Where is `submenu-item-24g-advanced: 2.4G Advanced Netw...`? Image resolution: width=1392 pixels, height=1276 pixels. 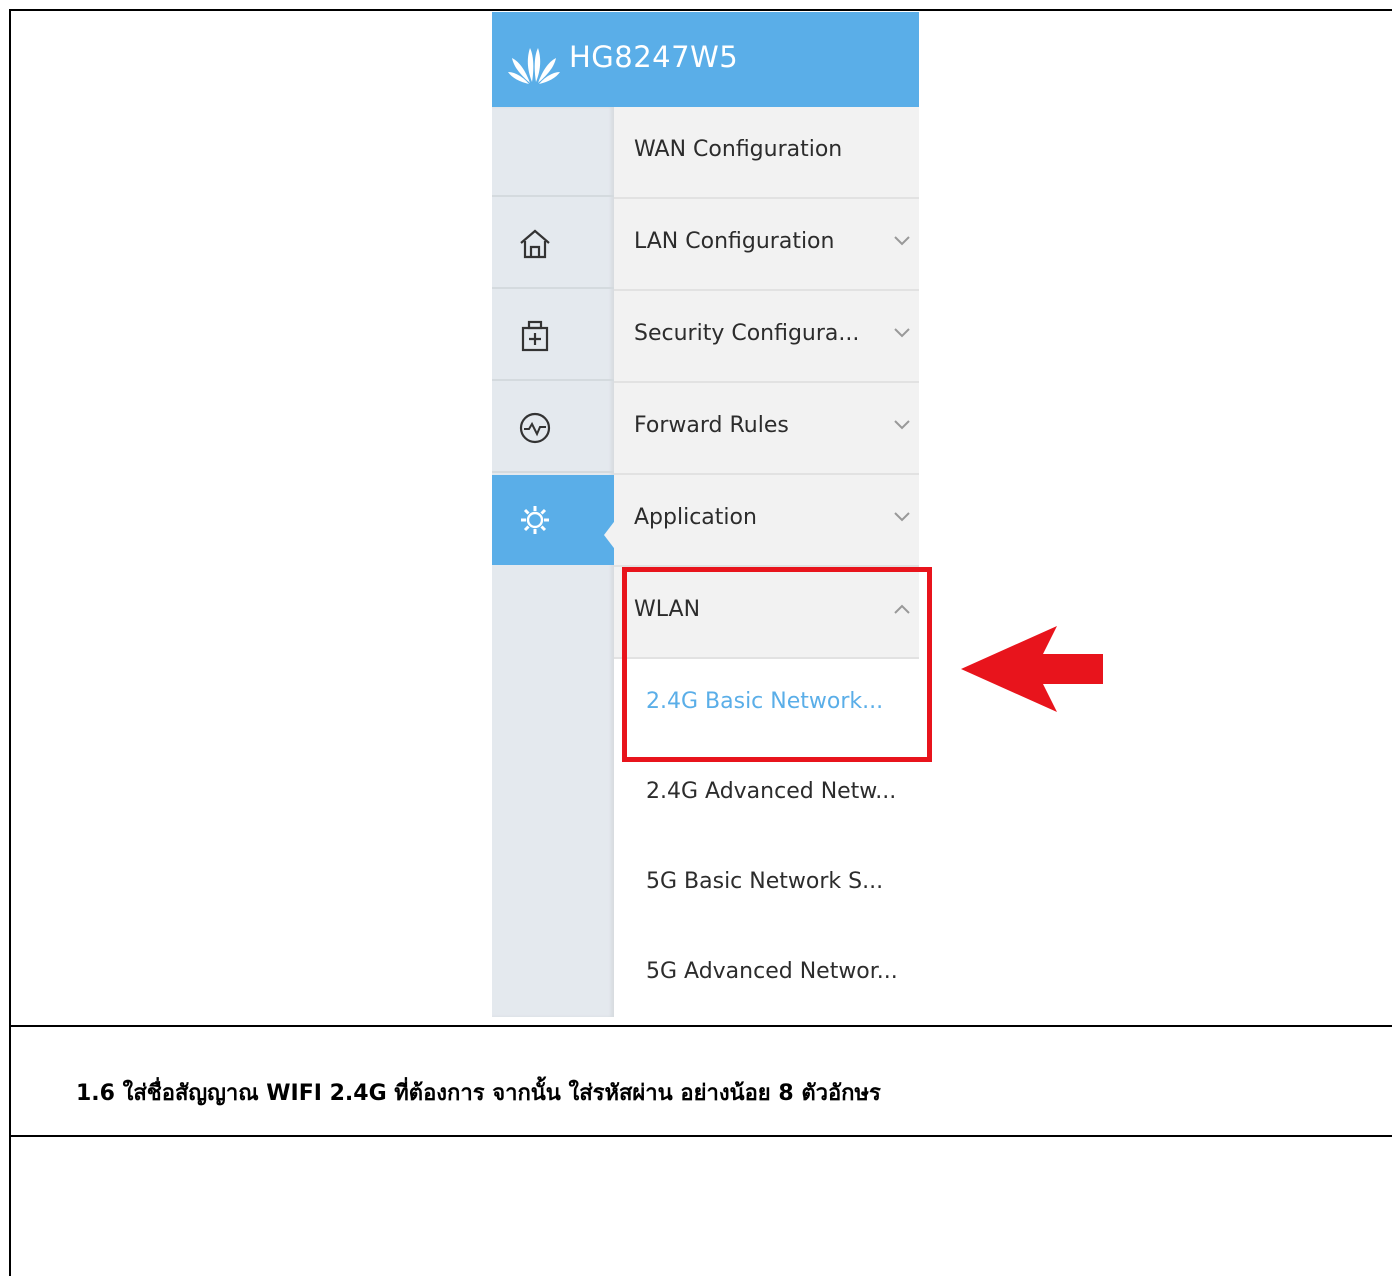
submenu-item-24g-advanced: 2.4G Advanced Netw... is located at coordinates (766, 794).